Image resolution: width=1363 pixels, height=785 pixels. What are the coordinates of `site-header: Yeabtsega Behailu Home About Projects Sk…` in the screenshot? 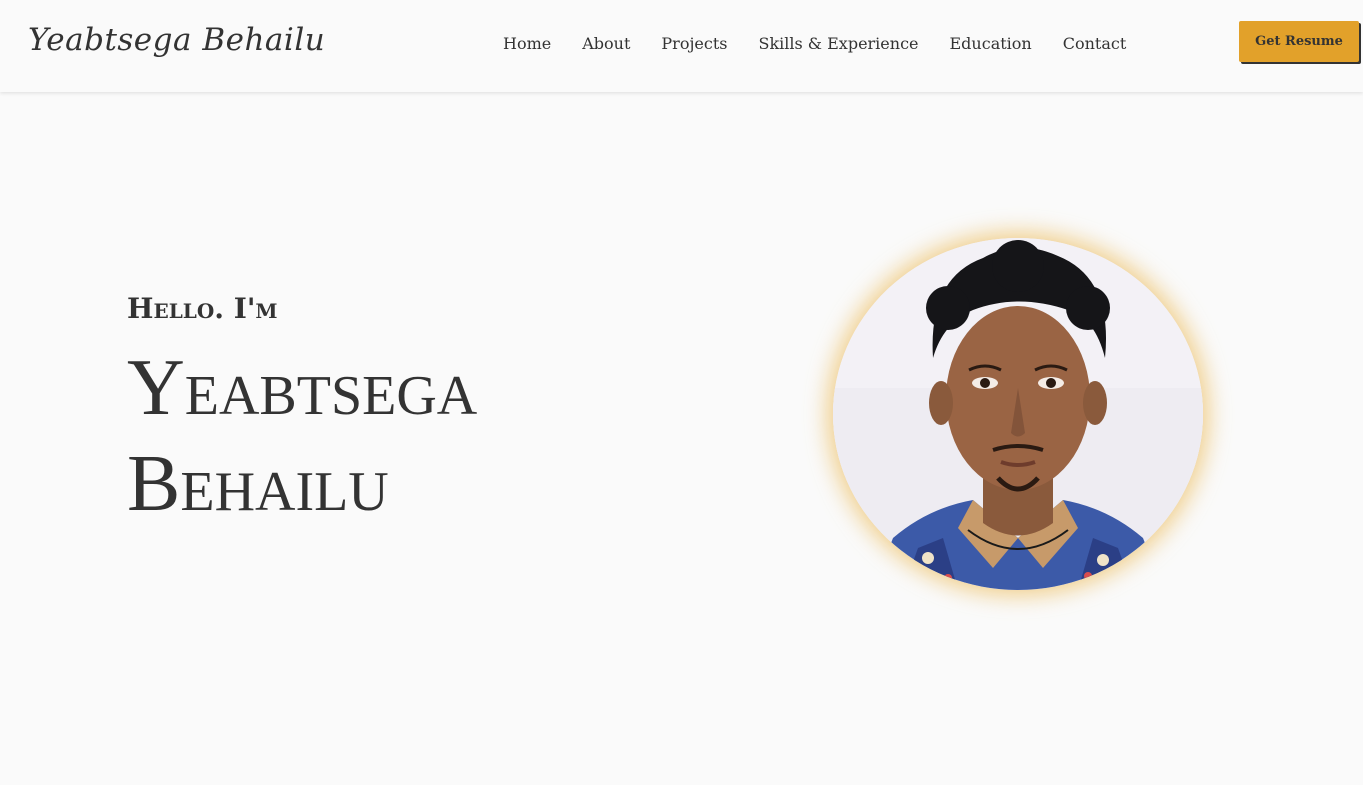 It's located at (681, 46).